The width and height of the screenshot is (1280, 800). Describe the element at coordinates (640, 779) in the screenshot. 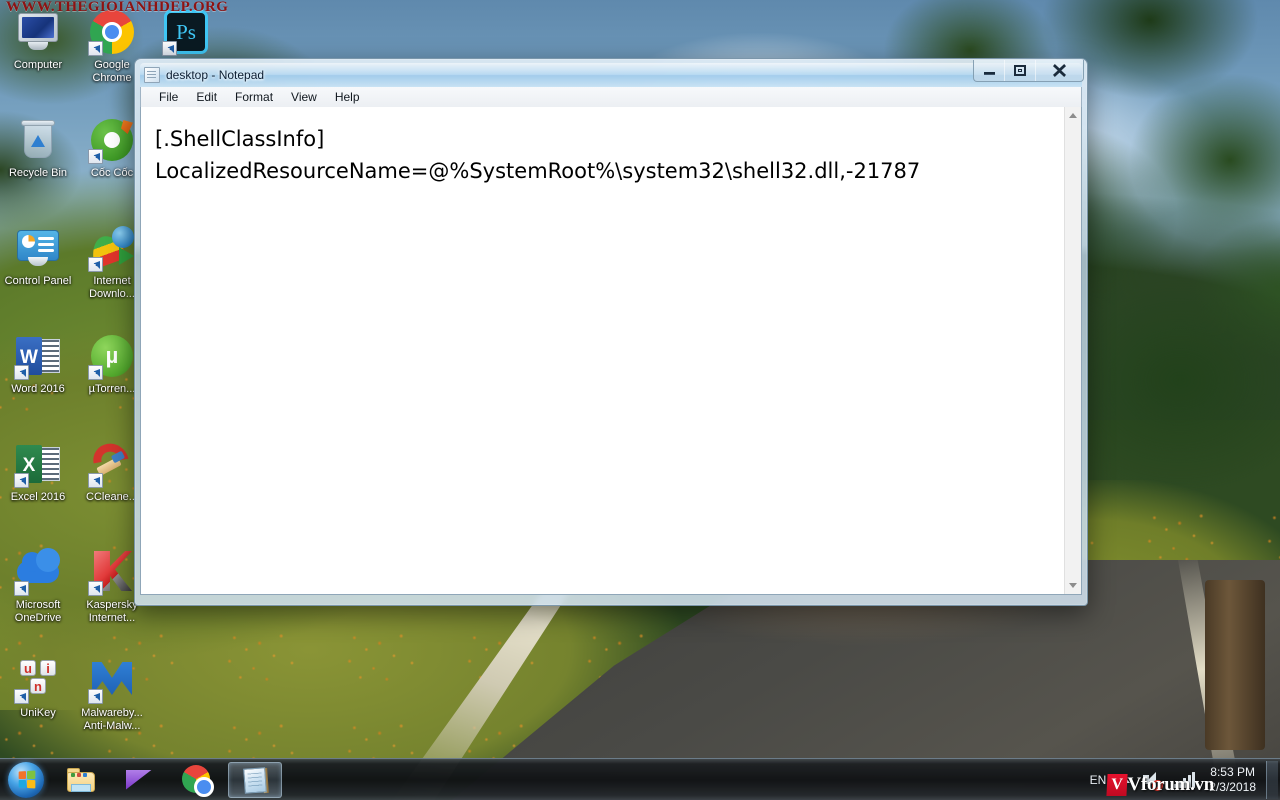

I see `taskbar: EN 8:53 PM 2/3/2018` at that location.